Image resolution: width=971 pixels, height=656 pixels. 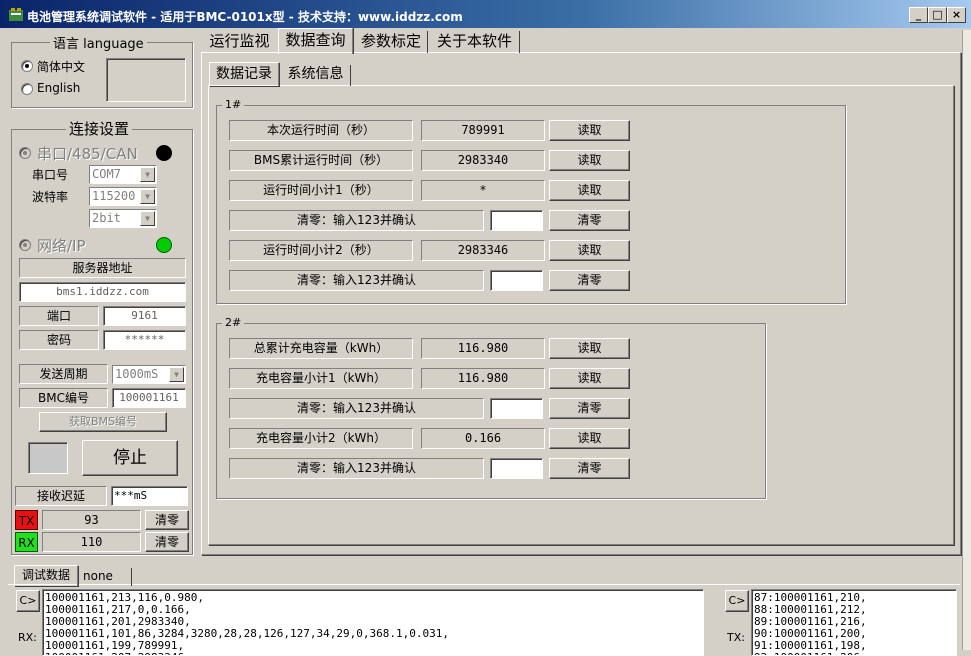 What do you see at coordinates (27, 66) in the screenshot?
I see `radio-chinese` at bounding box center [27, 66].